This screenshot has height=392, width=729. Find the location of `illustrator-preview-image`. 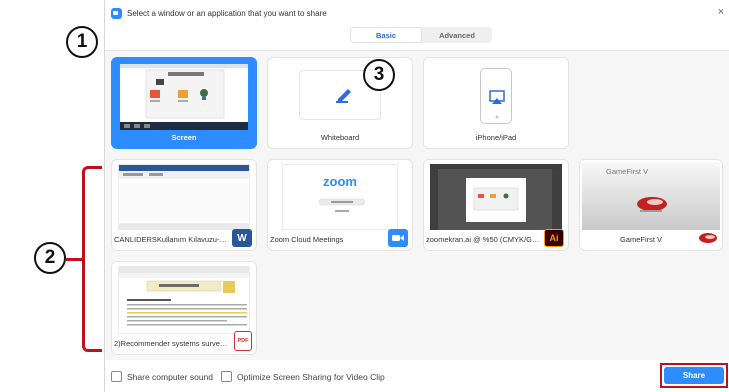

illustrator-preview-image is located at coordinates (496, 197).